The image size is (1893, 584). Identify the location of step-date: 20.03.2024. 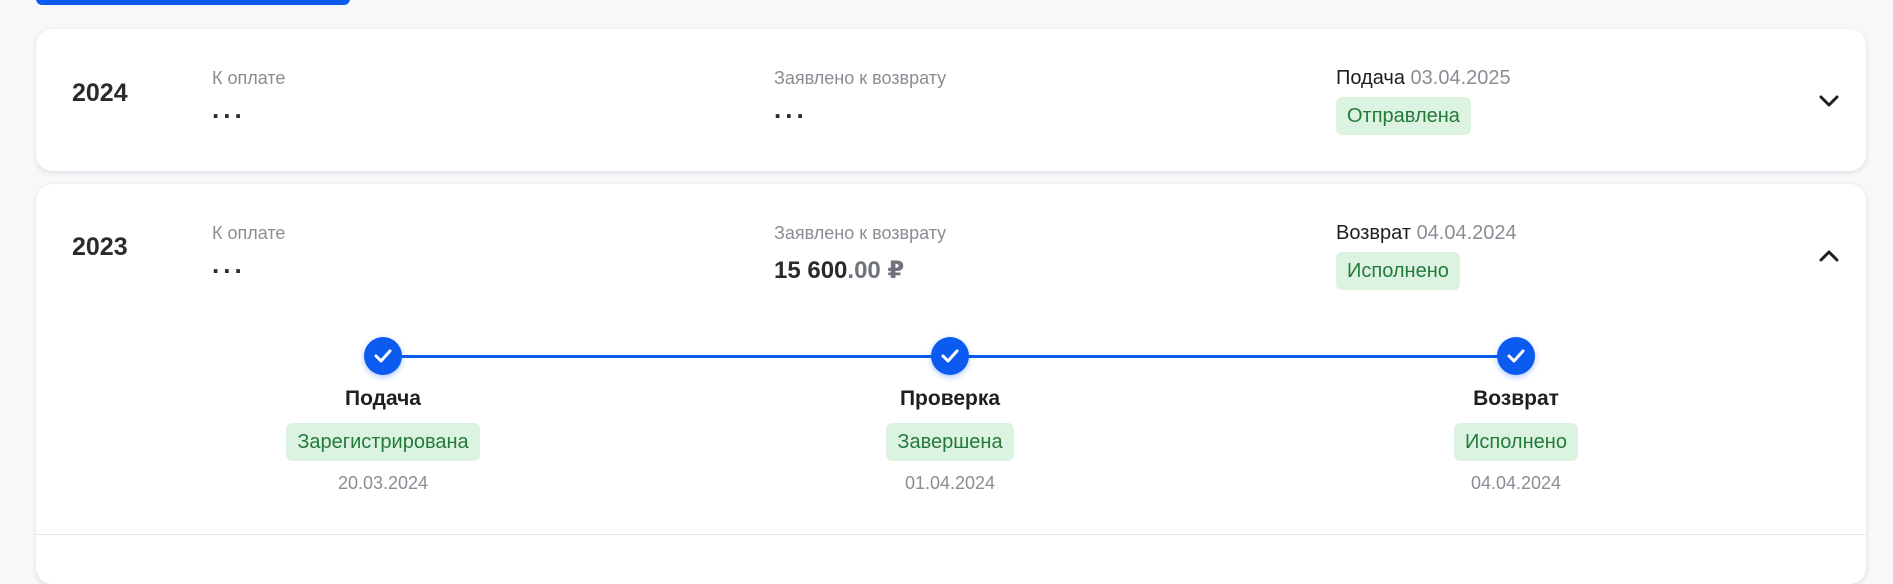
(383, 483).